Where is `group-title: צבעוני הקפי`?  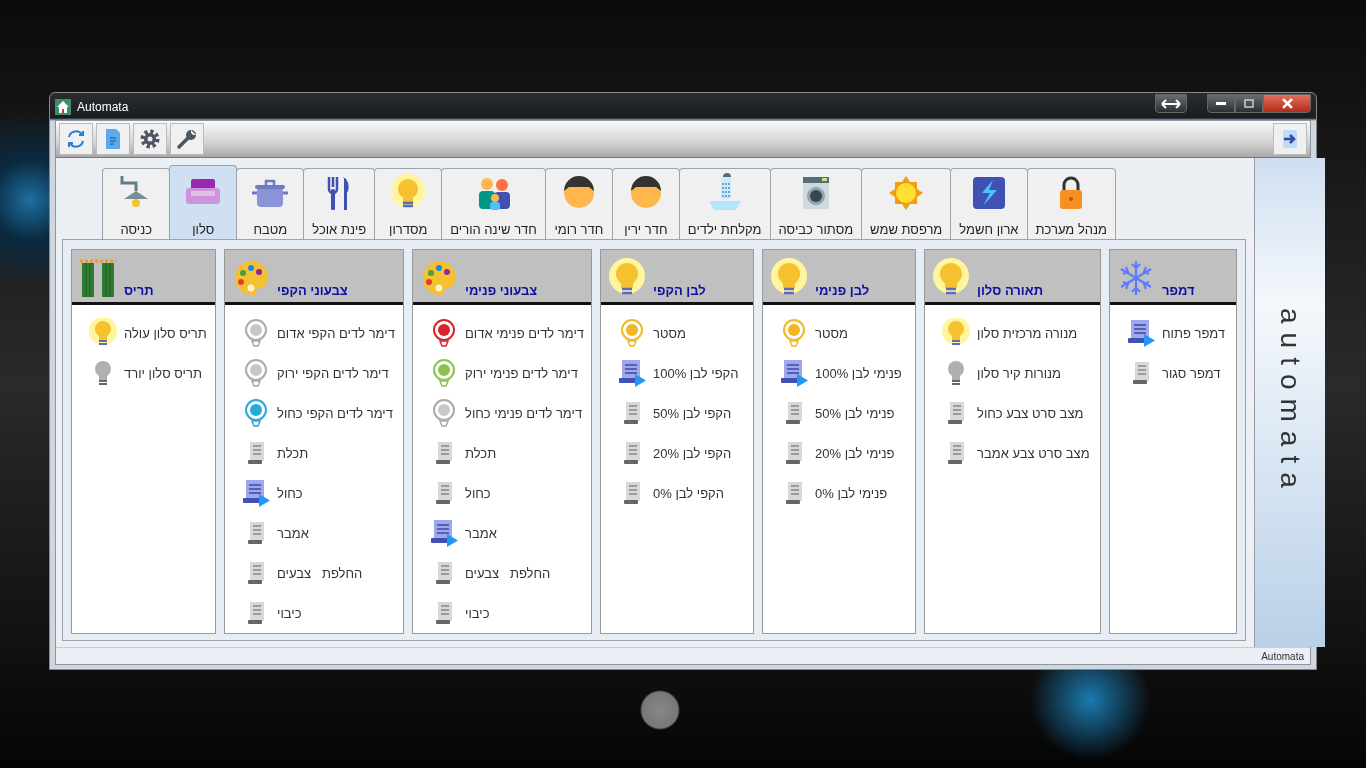 group-title: צבעוני הקפי is located at coordinates (312, 290).